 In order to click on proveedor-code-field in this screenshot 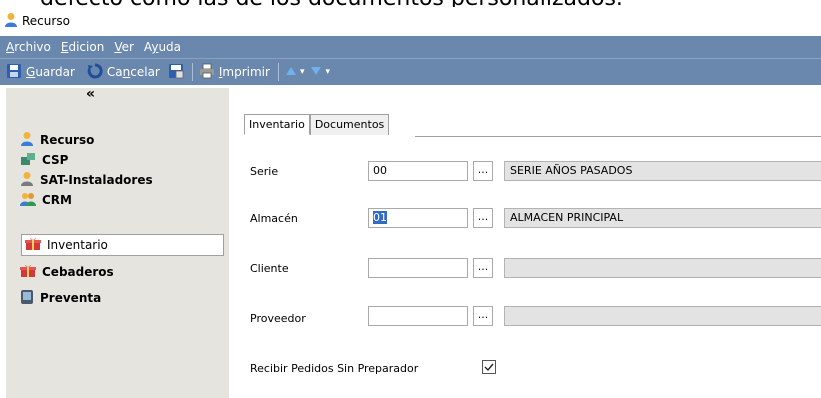, I will do `click(418, 316)`.